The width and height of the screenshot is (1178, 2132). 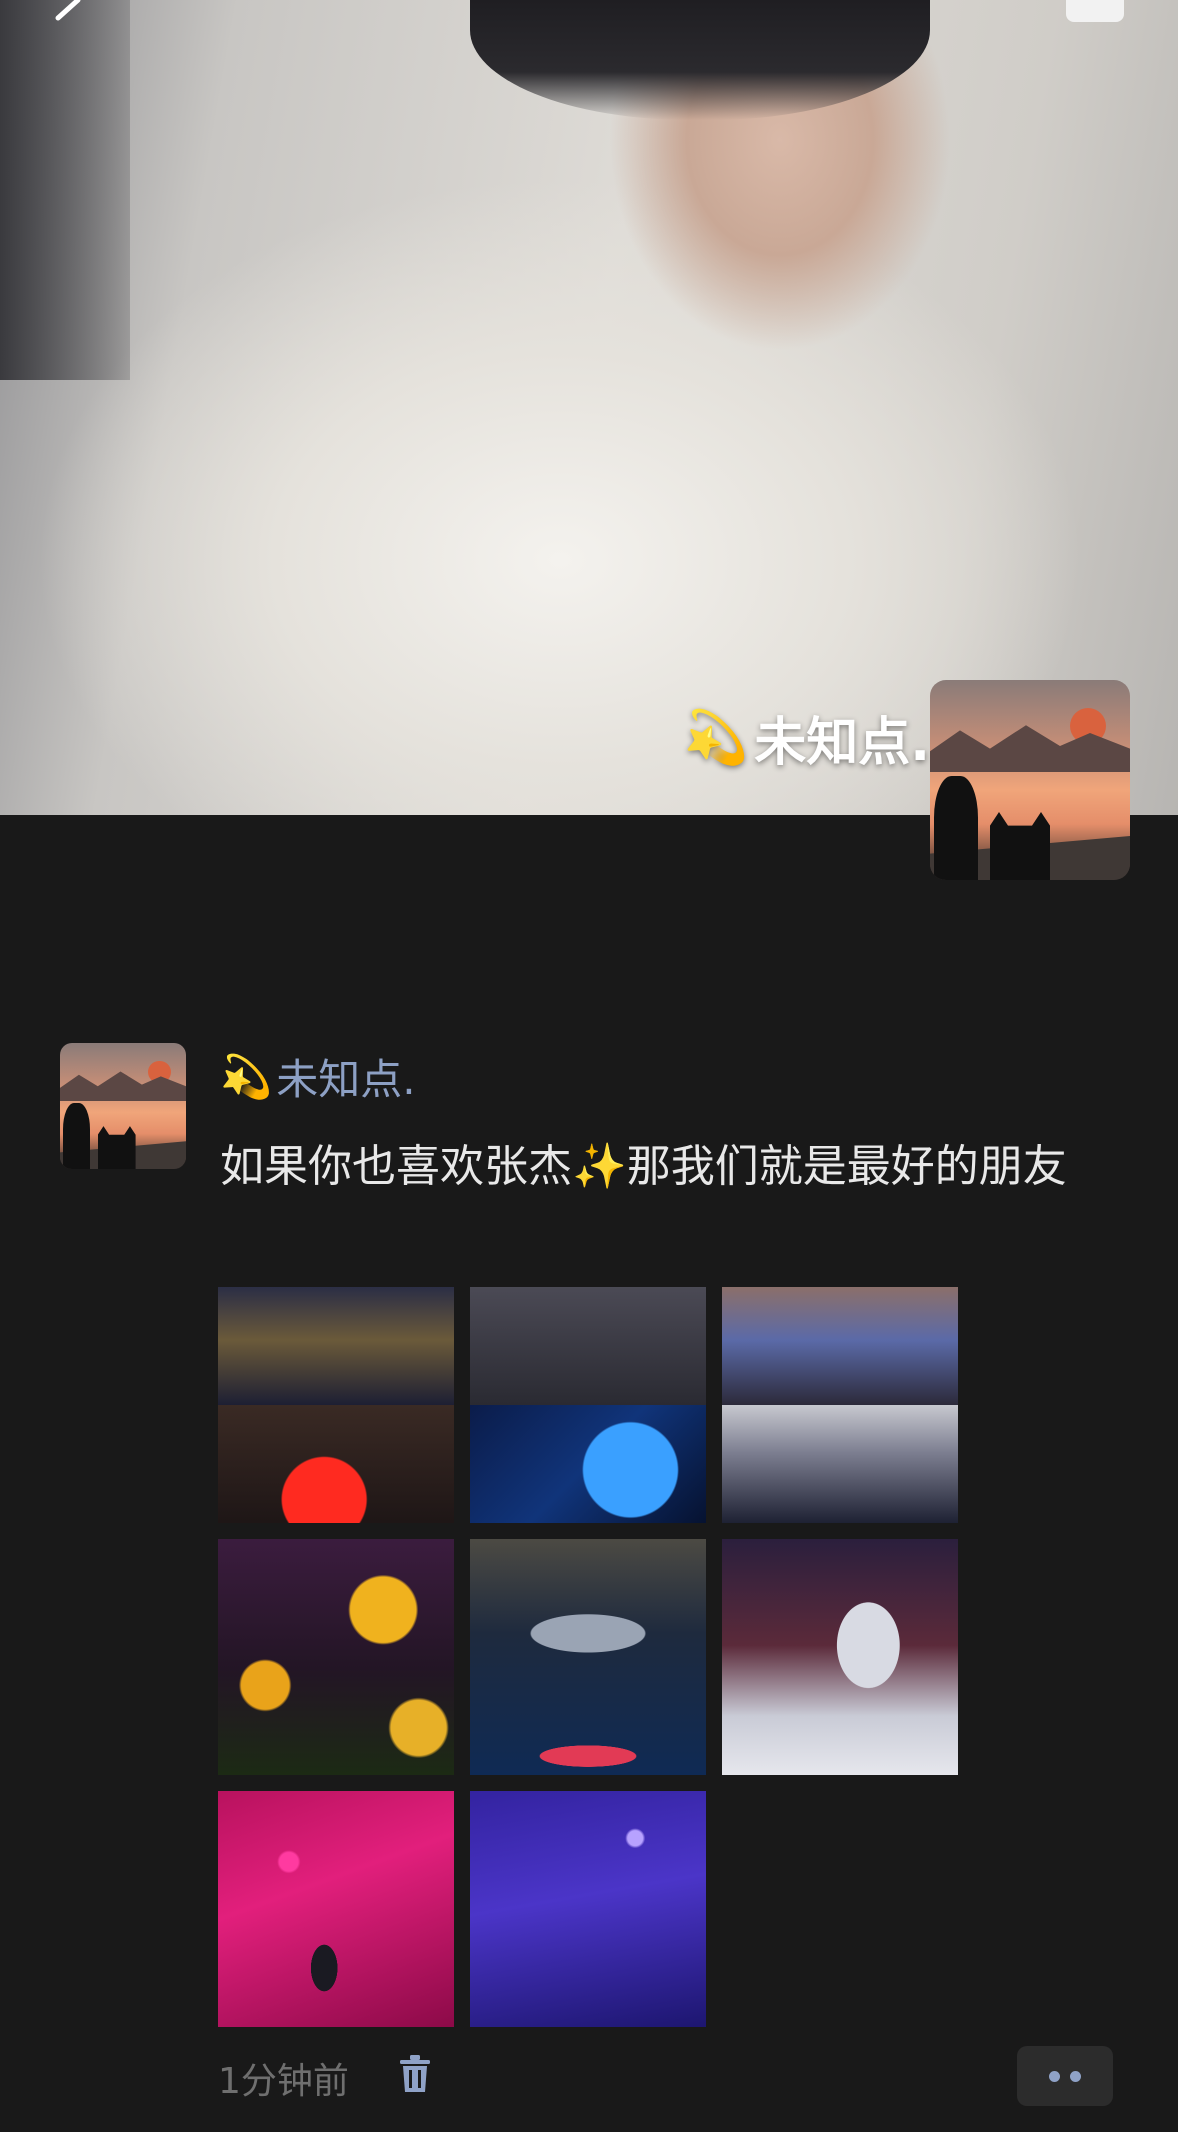 What do you see at coordinates (599, 1166) in the screenshot?
I see `sparkles-emoji-icon: ✨` at bounding box center [599, 1166].